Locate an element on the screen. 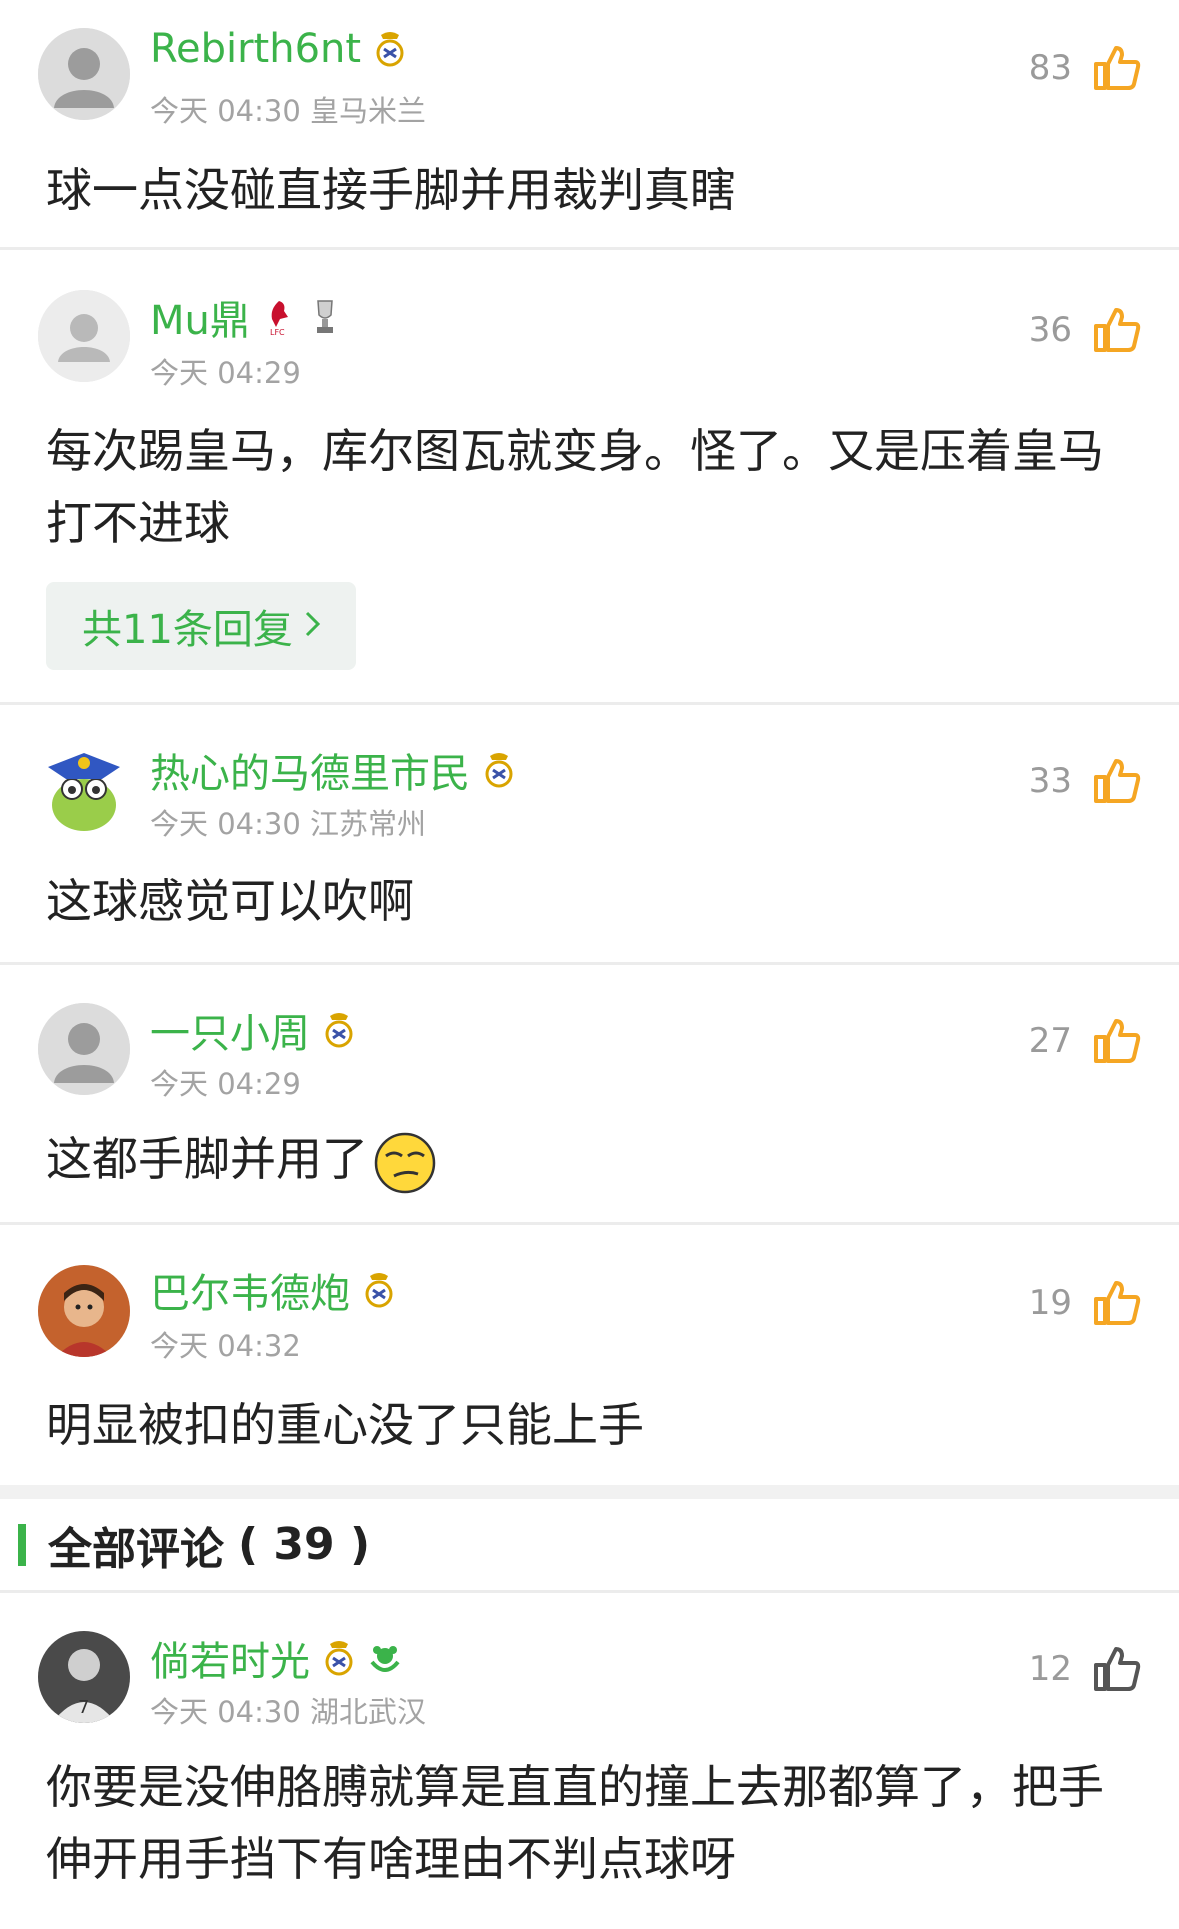 The image size is (1179, 1929). username: Rebirth6nt is located at coordinates (278, 49).